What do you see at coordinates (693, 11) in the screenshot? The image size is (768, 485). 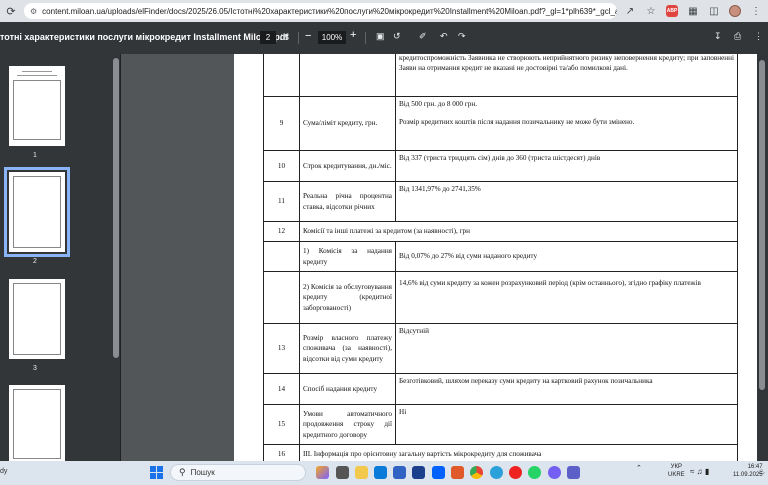 I see `extensions-icon: ▦` at bounding box center [693, 11].